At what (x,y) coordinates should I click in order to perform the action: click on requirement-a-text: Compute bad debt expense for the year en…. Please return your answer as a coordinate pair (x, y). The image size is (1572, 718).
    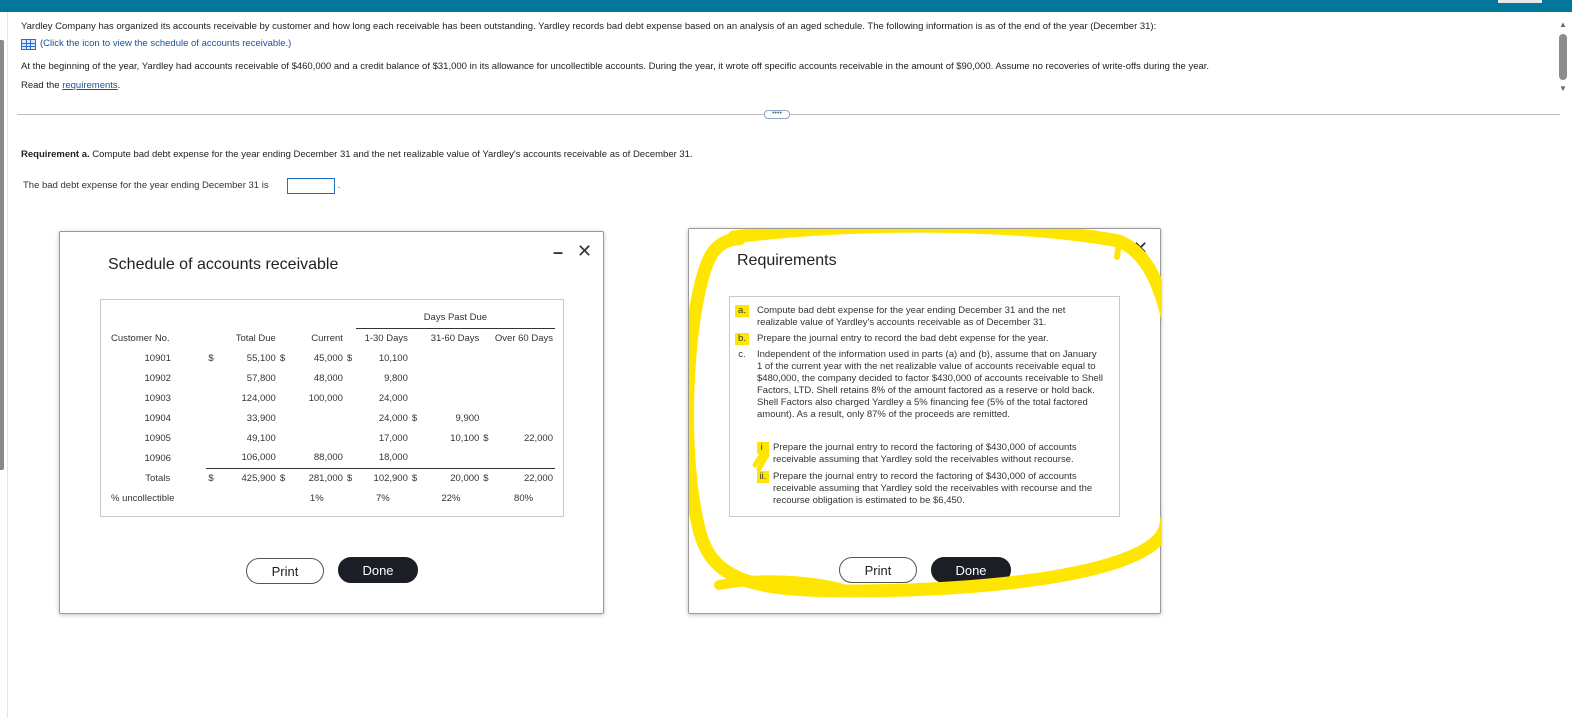
    Looking at the image, I should click on (392, 154).